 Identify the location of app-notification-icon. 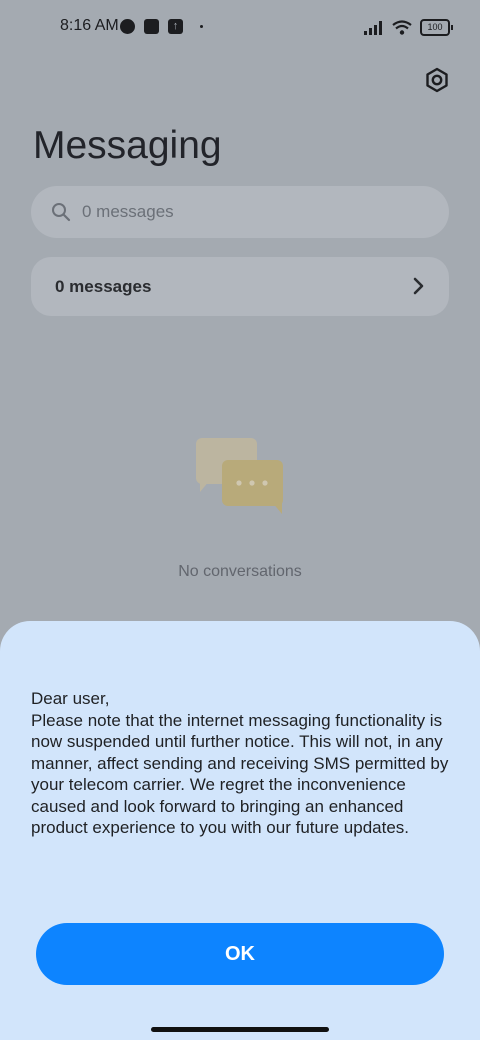
(151, 26).